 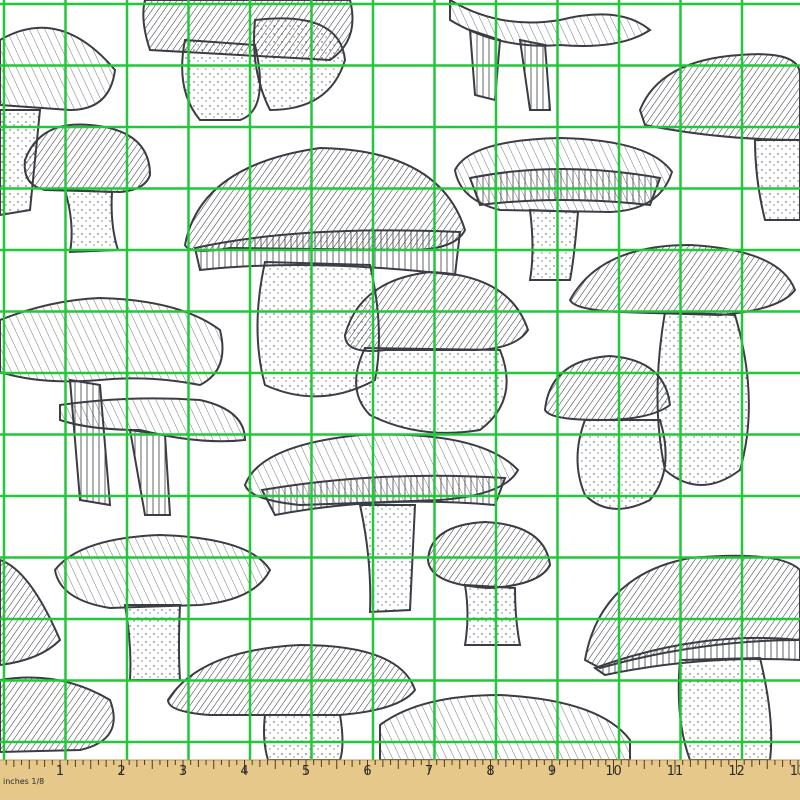 I want to click on ruler: inches 1/8 12345678910111213, so click(x=400, y=779).